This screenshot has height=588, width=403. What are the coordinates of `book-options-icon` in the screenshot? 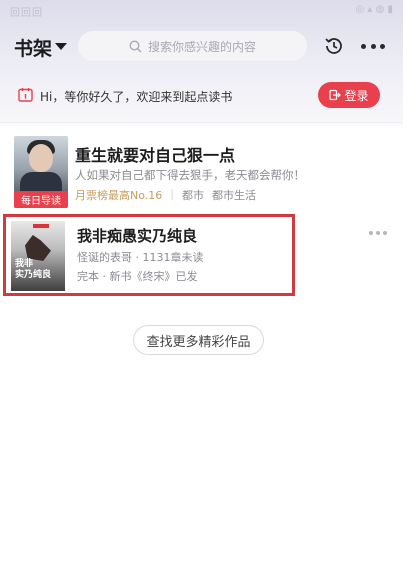 It's located at (378, 233).